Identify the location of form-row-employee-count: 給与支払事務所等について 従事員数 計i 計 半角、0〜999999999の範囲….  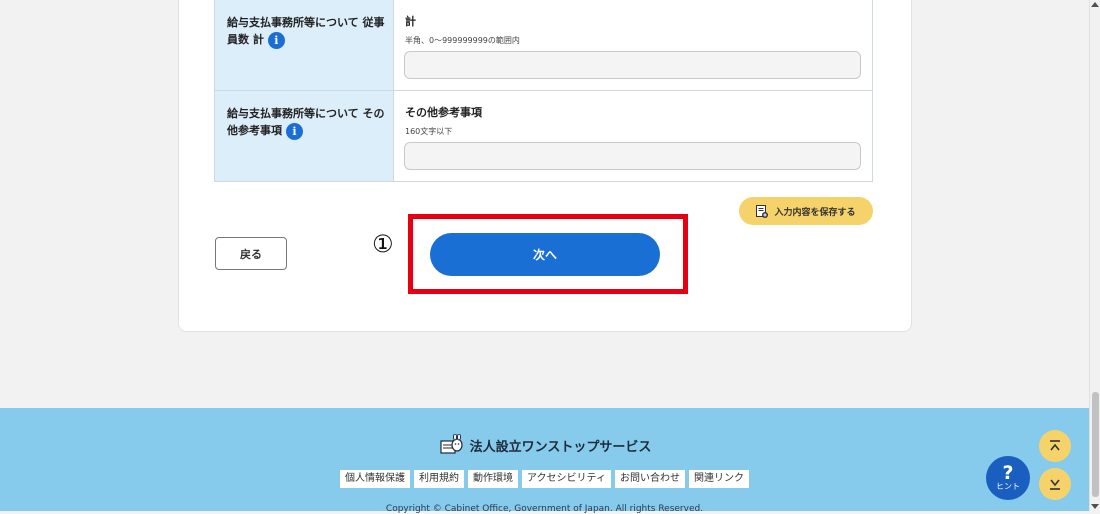
(543, 45).